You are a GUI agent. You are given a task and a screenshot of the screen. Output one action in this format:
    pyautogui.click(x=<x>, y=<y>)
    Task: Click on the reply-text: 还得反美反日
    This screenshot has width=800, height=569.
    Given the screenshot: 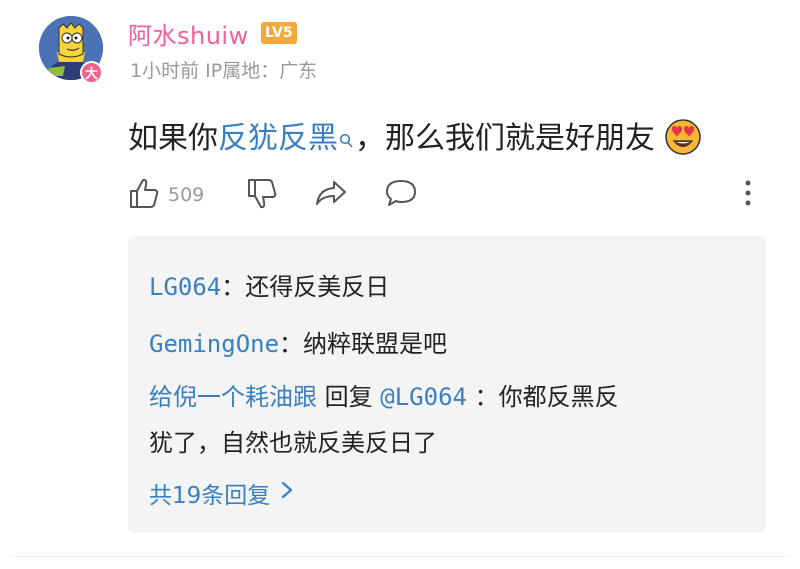 What is the action you would take?
    pyautogui.click(x=317, y=287)
    